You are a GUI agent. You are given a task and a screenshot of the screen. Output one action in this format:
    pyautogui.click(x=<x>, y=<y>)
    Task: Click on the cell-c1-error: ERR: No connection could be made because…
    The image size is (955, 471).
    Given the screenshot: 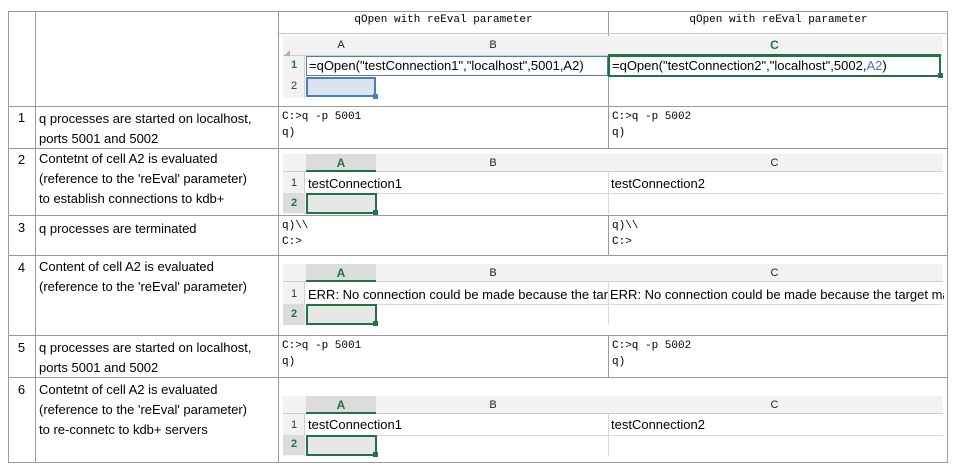 What is the action you would take?
    pyautogui.click(x=777, y=295)
    